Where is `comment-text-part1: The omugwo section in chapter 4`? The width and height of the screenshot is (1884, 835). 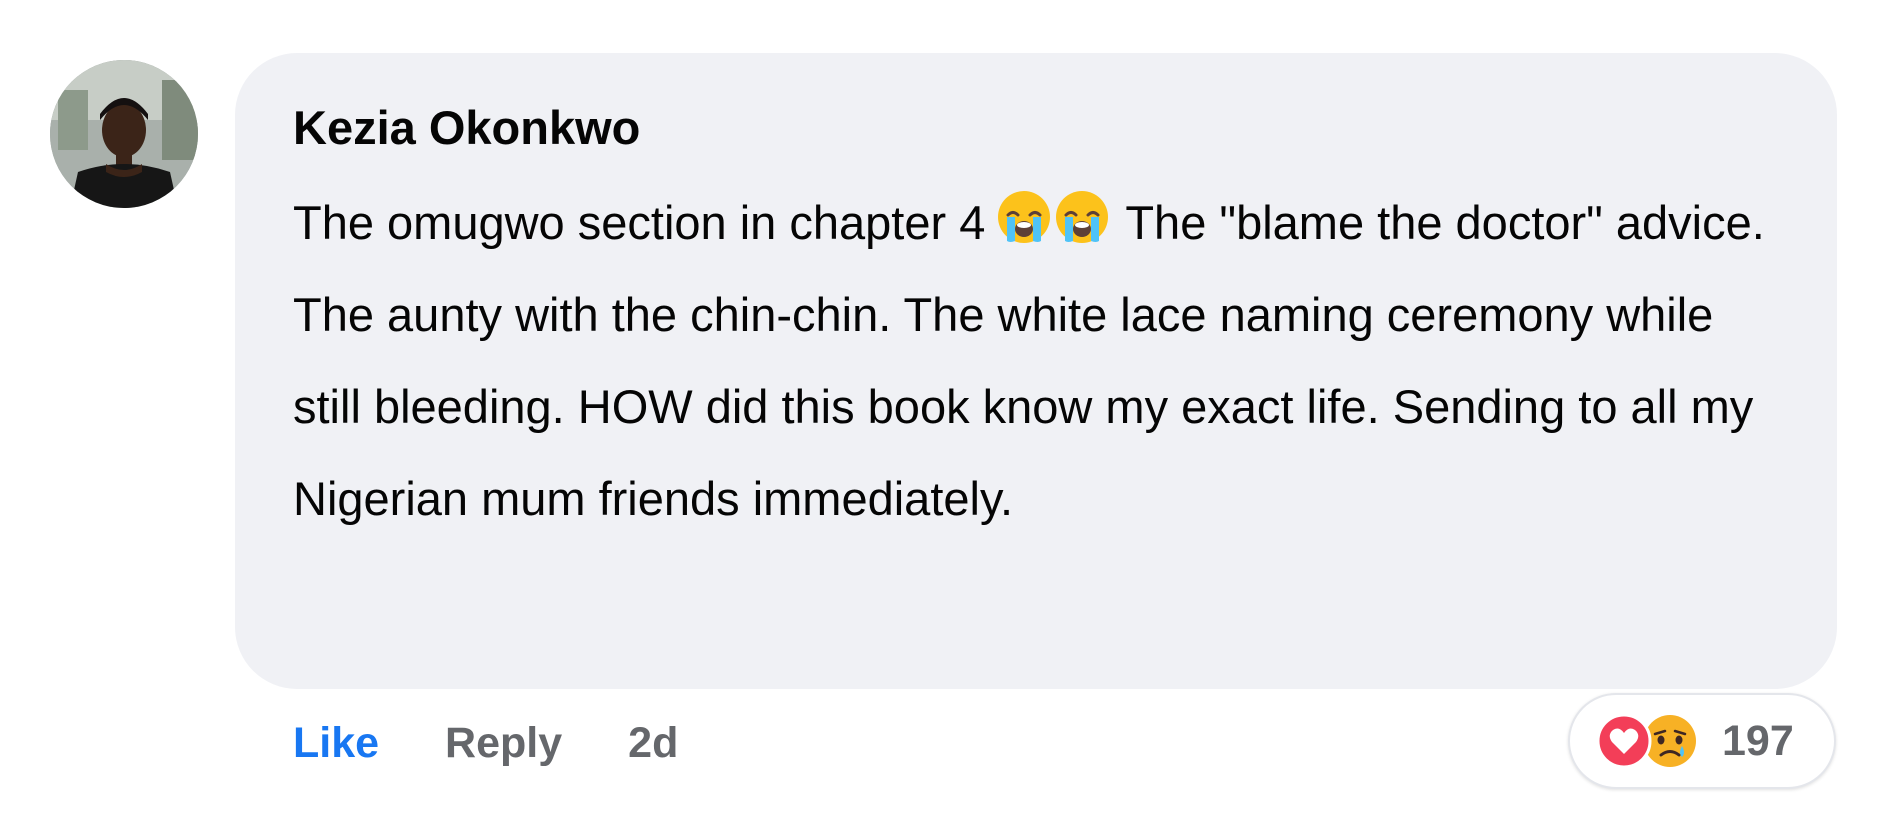
comment-text-part1: The omugwo section in chapter 4 is located at coordinates (639, 223).